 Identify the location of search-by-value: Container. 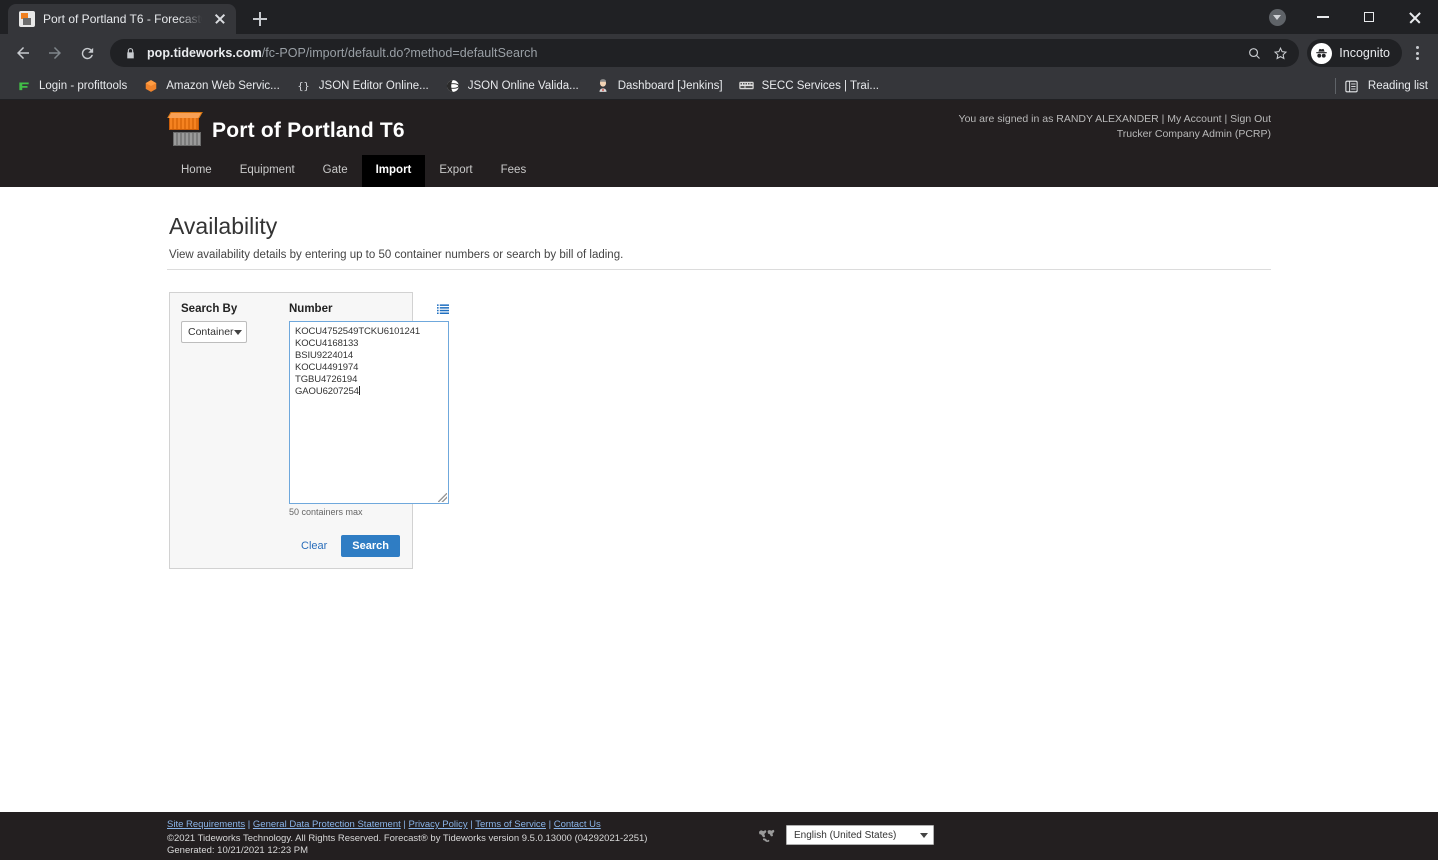
(211, 332).